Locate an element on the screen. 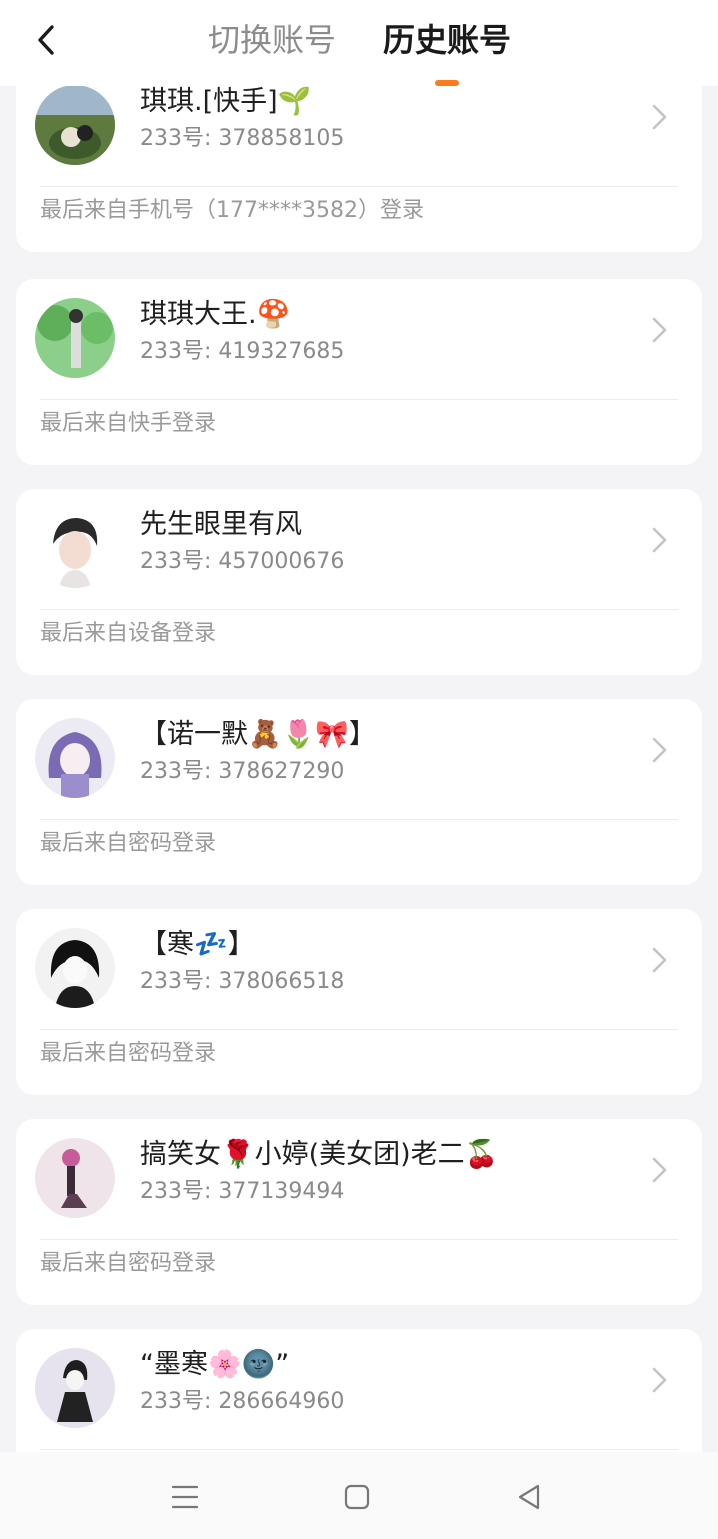  chevron-left-icon is located at coordinates (46, 40).